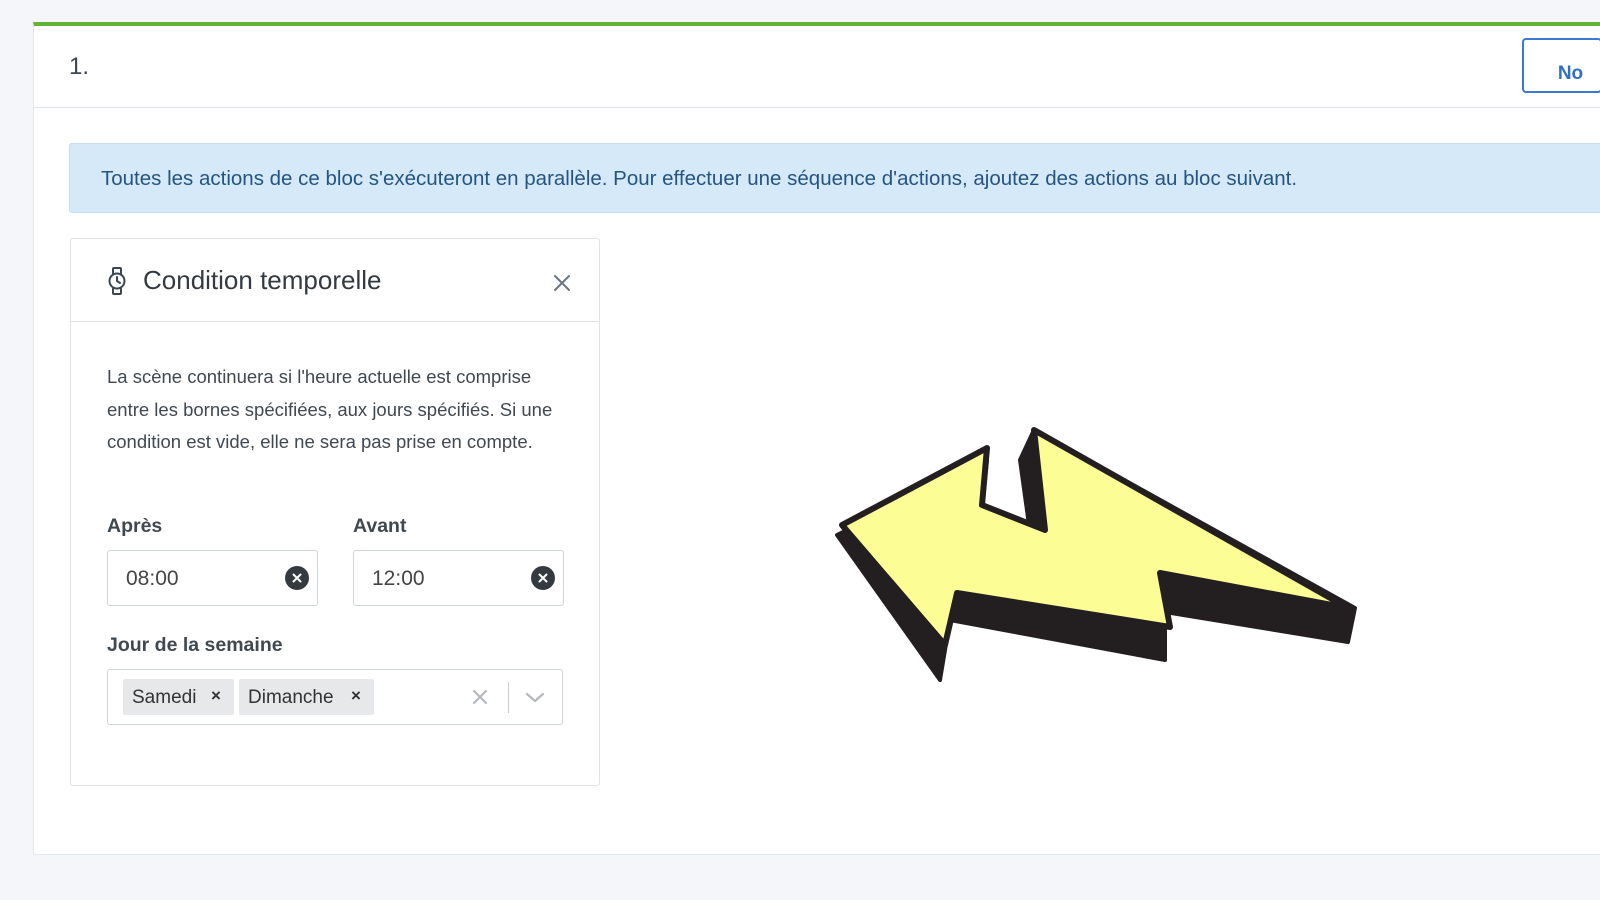 Image resolution: width=1600 pixels, height=900 pixels. Describe the element at coordinates (291, 697) in the screenshot. I see `tag-label: Dimanche` at that location.